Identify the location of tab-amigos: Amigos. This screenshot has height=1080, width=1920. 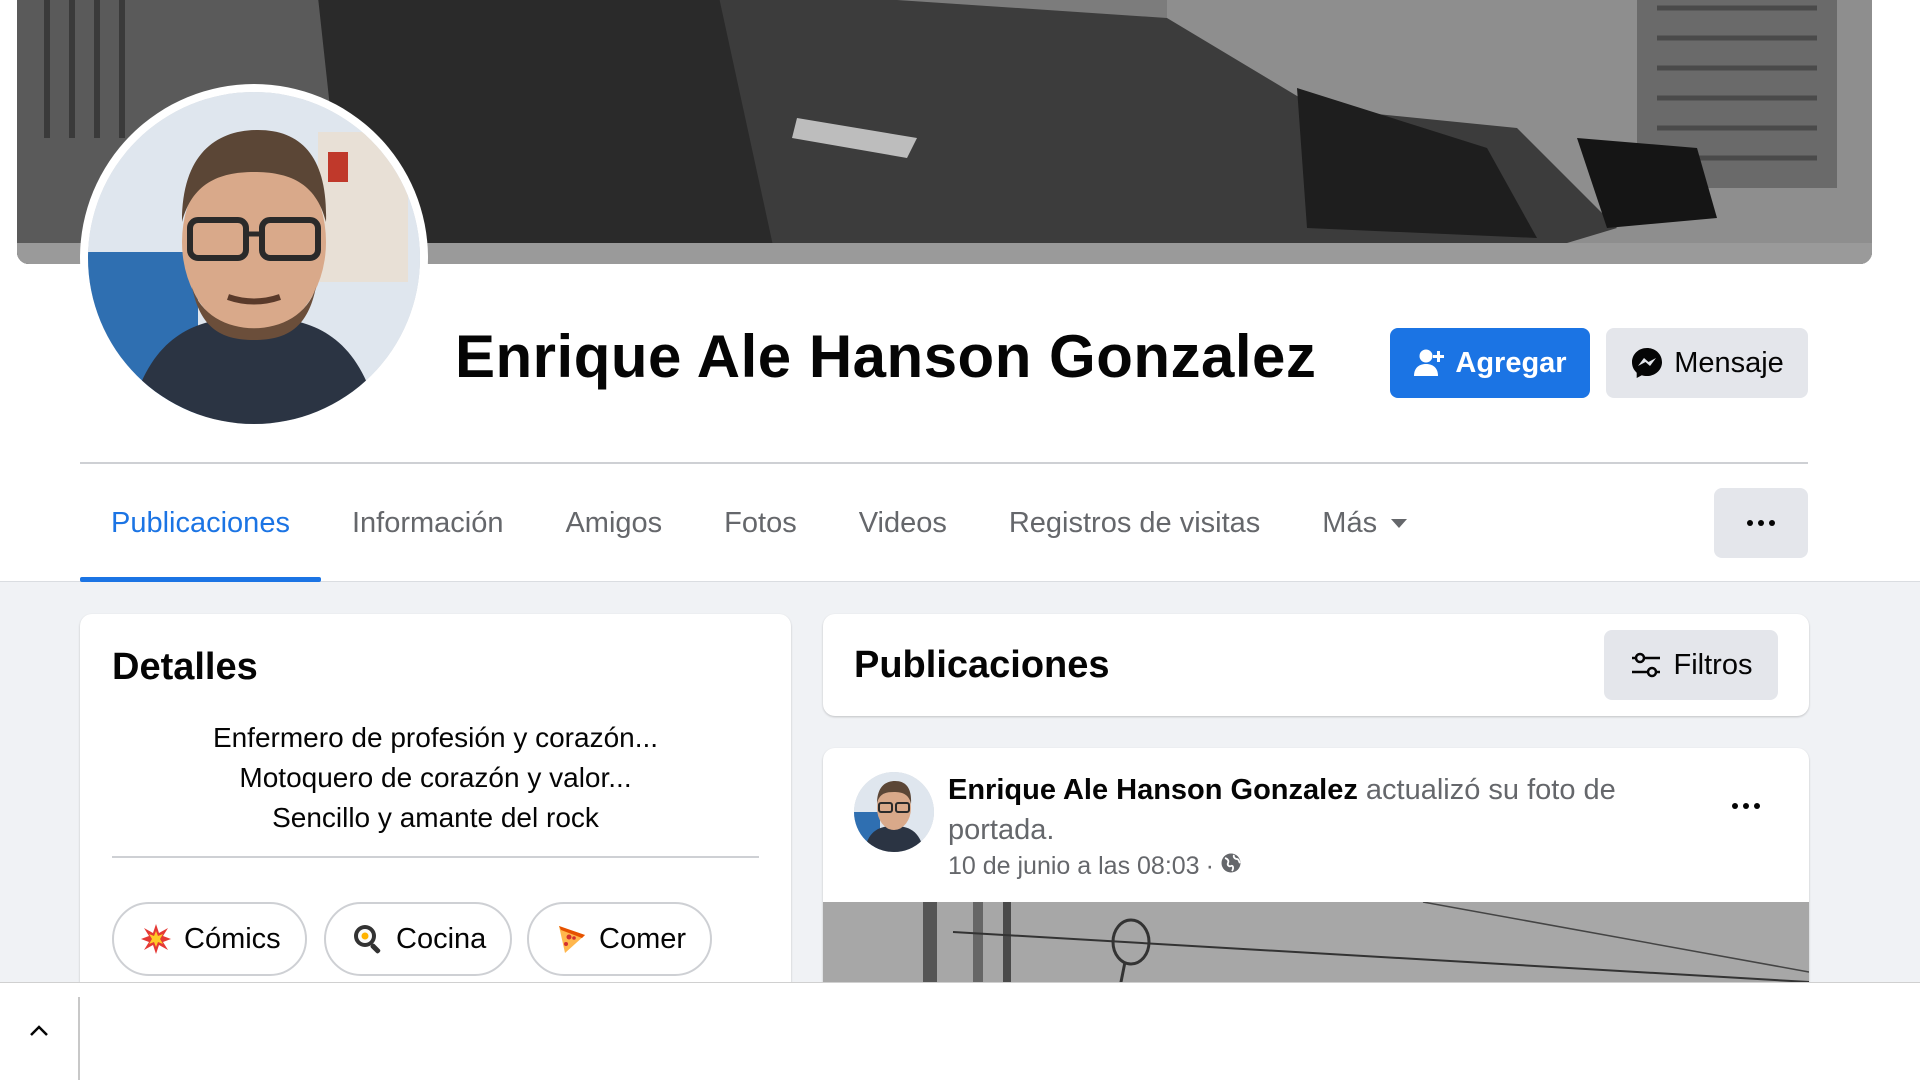
(613, 523).